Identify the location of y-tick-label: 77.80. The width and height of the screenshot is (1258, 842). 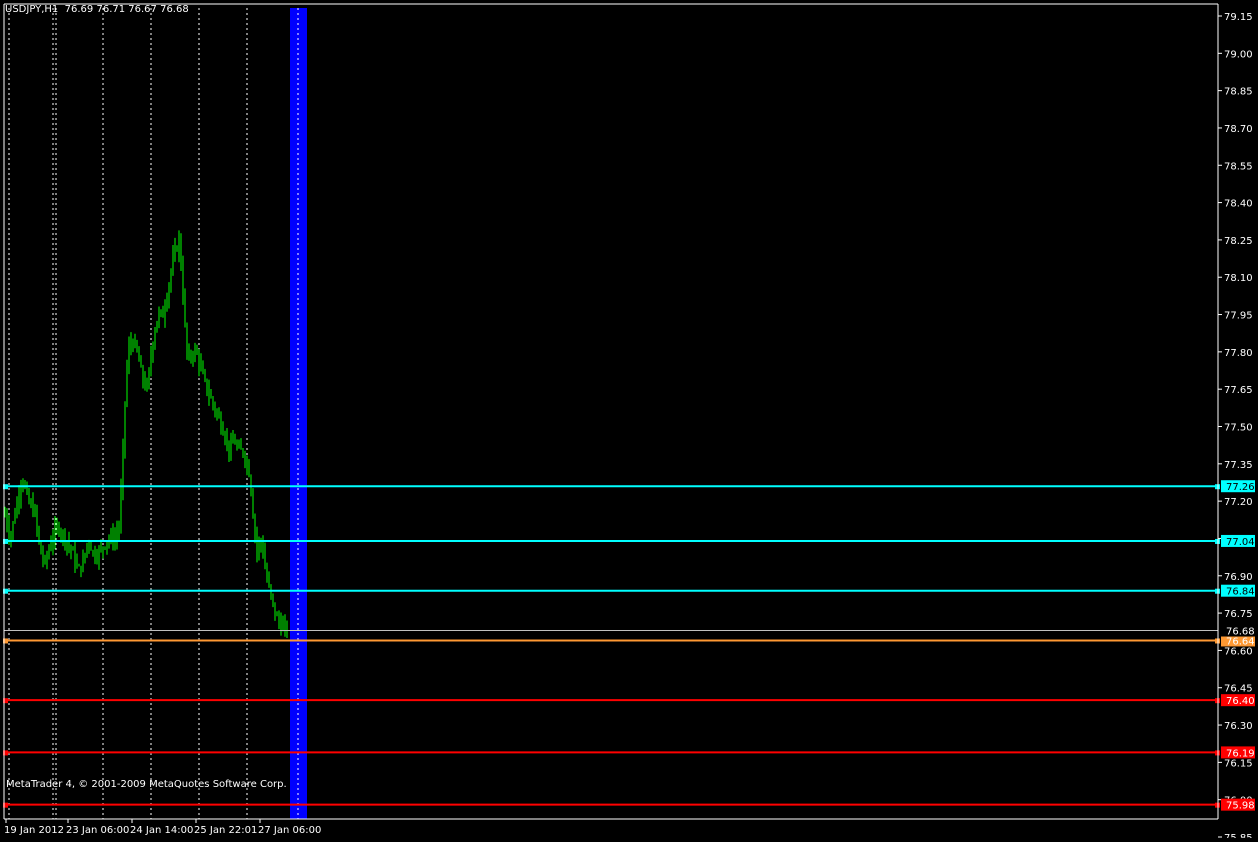
(1238, 353).